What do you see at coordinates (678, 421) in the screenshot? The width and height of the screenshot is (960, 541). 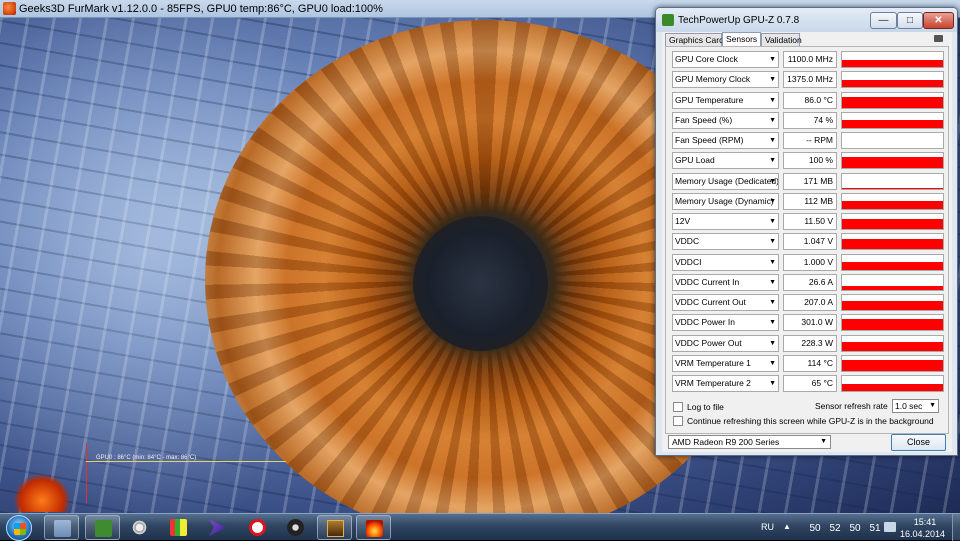 I see `continue-refresh-checkbox` at bounding box center [678, 421].